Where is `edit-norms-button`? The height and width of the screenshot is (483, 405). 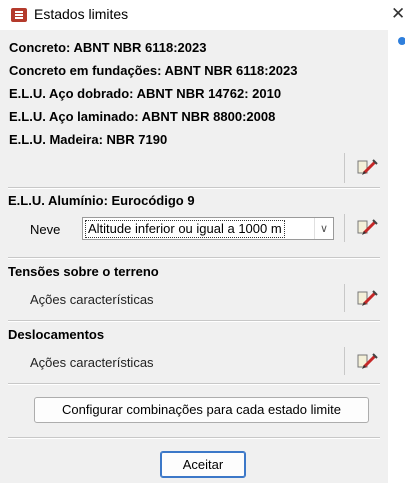
edit-norms-button is located at coordinates (367, 168).